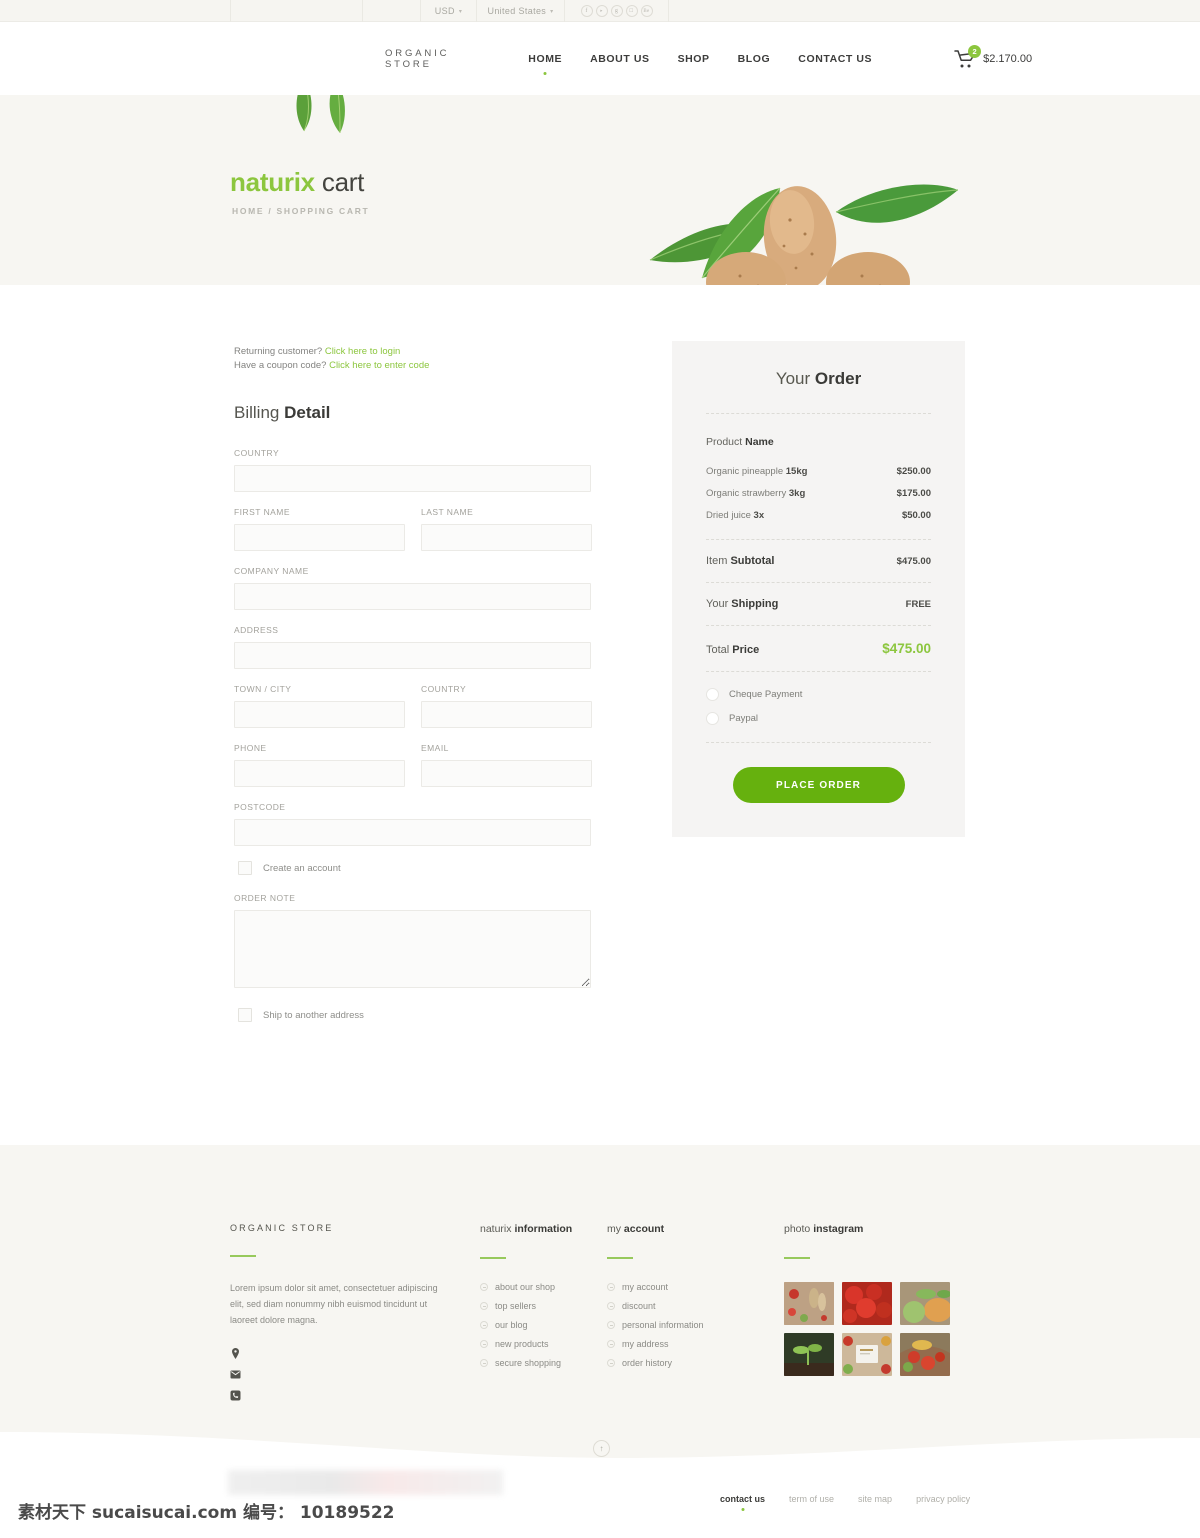  What do you see at coordinates (412, 655) in the screenshot?
I see `input-address` at bounding box center [412, 655].